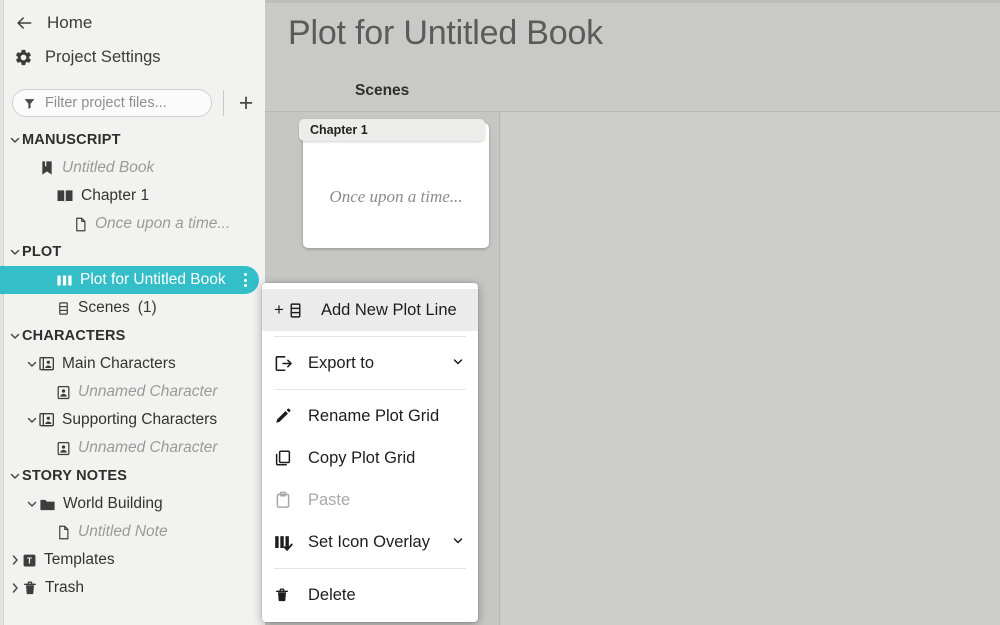 The image size is (1000, 625). What do you see at coordinates (289, 416) in the screenshot?
I see `pencil-icon` at bounding box center [289, 416].